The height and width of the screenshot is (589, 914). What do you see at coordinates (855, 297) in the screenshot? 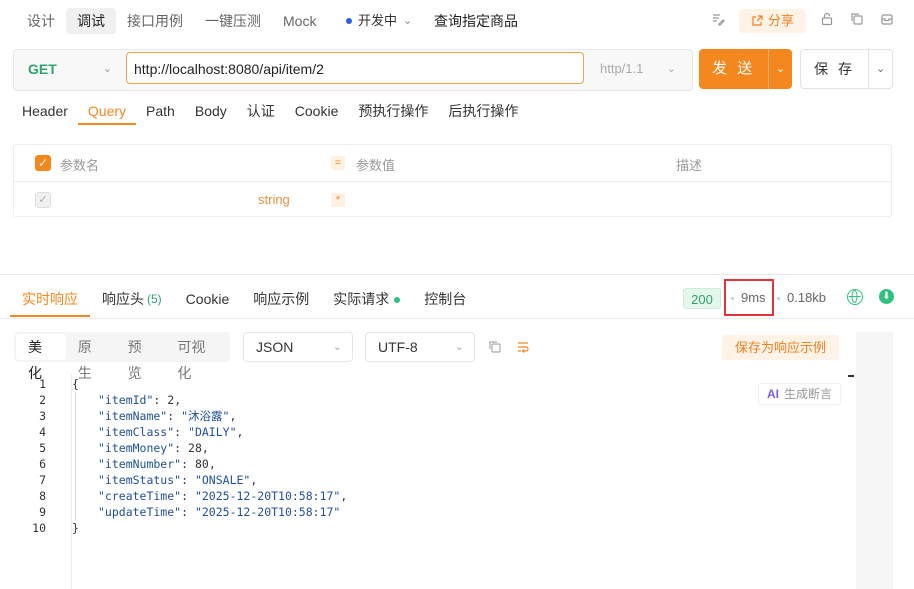
I see `globe-icon` at bounding box center [855, 297].